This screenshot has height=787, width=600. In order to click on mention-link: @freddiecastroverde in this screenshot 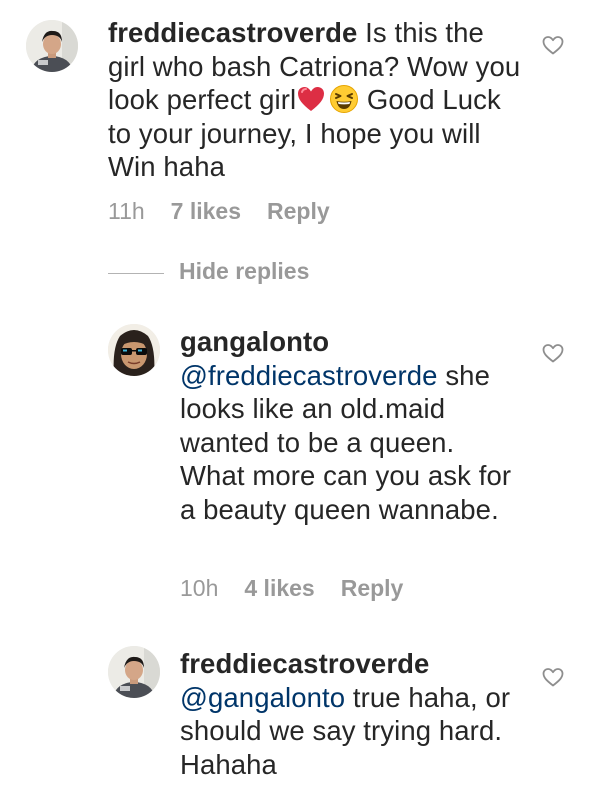, I will do `click(309, 375)`.